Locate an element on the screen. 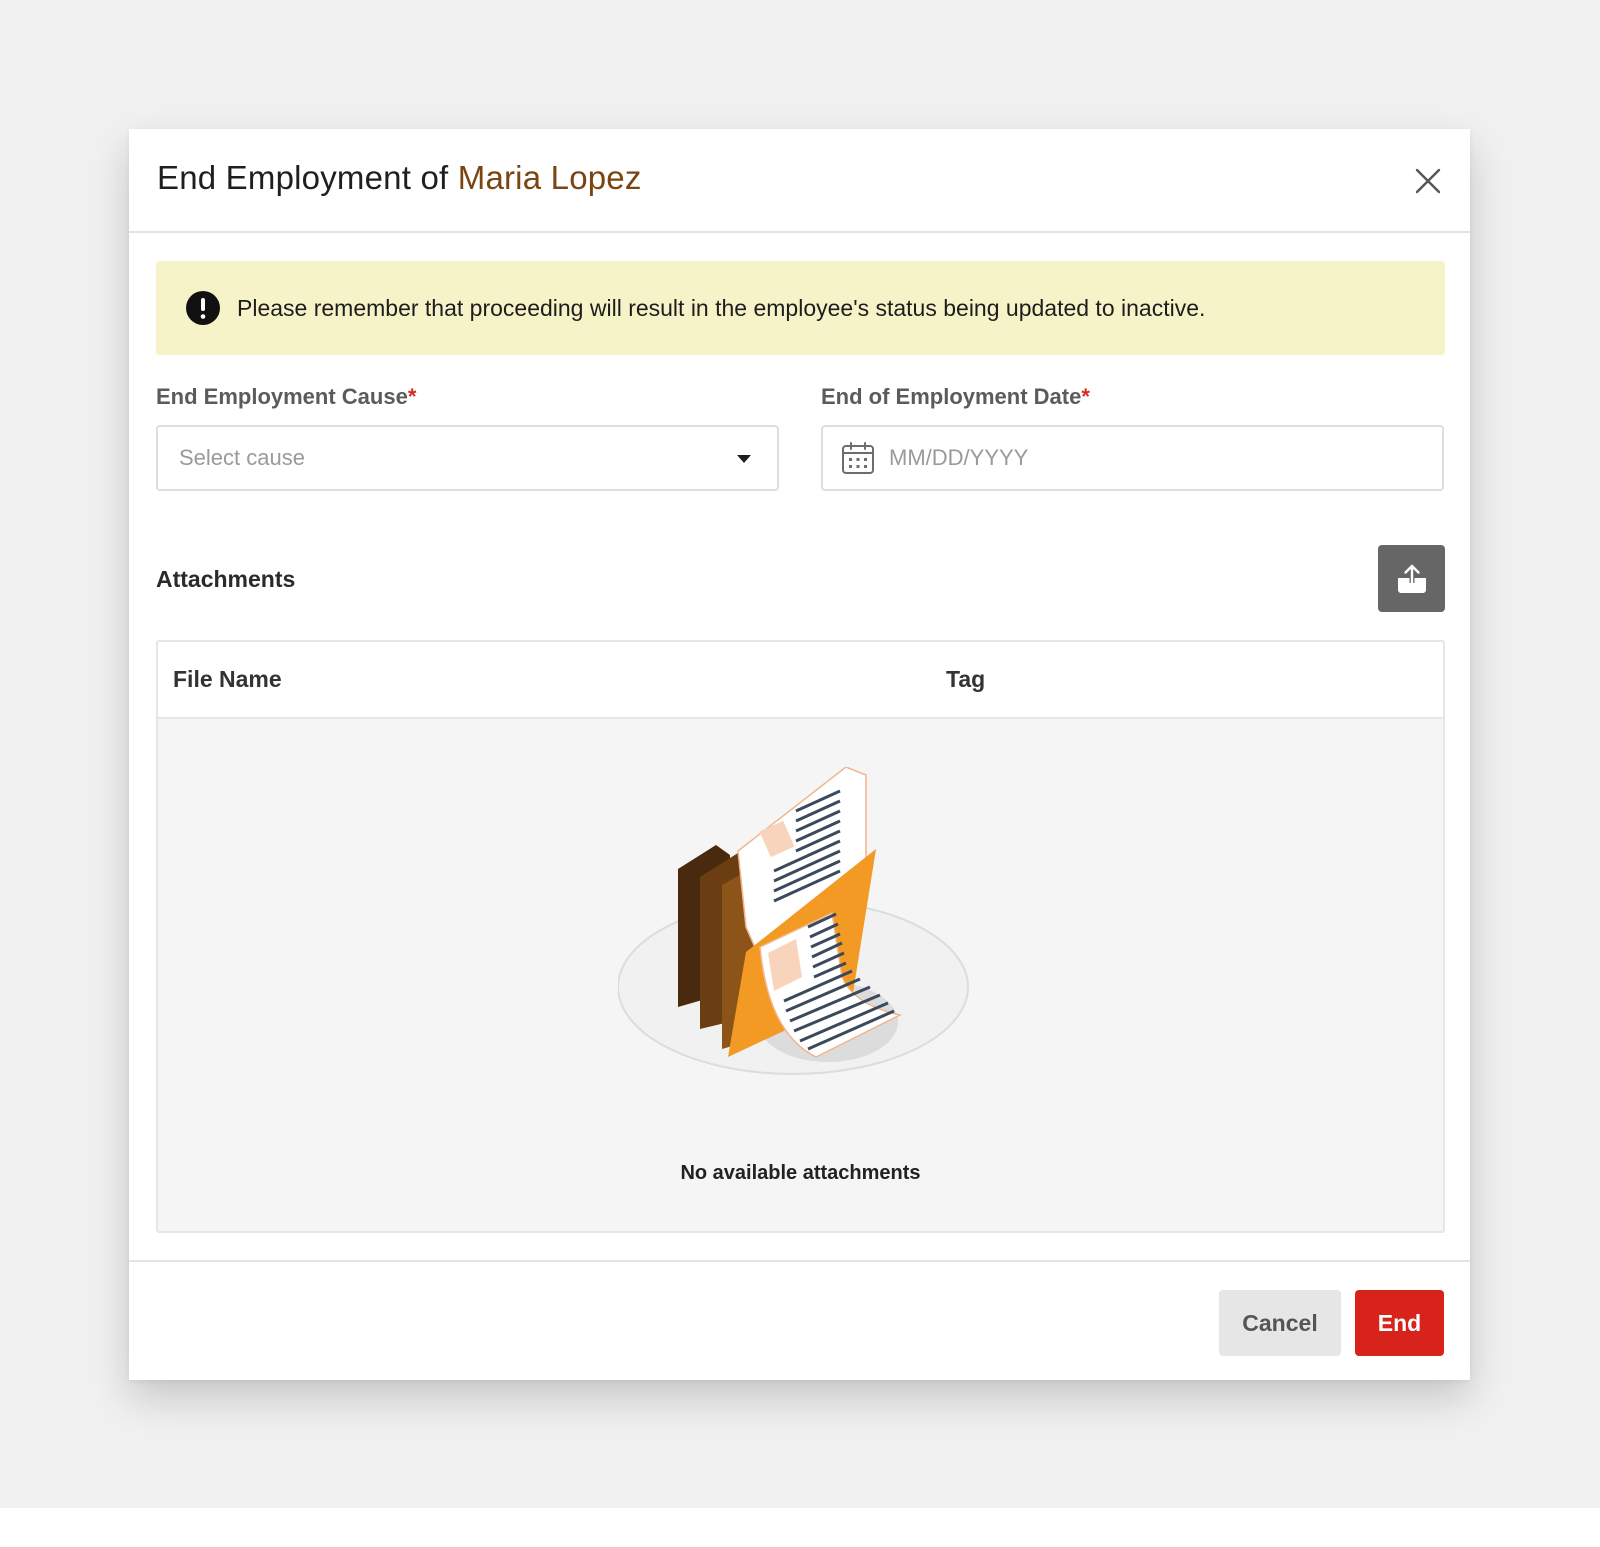 The height and width of the screenshot is (1547, 1600). date-placeholder: MM/DD/YYYY is located at coordinates (959, 457).